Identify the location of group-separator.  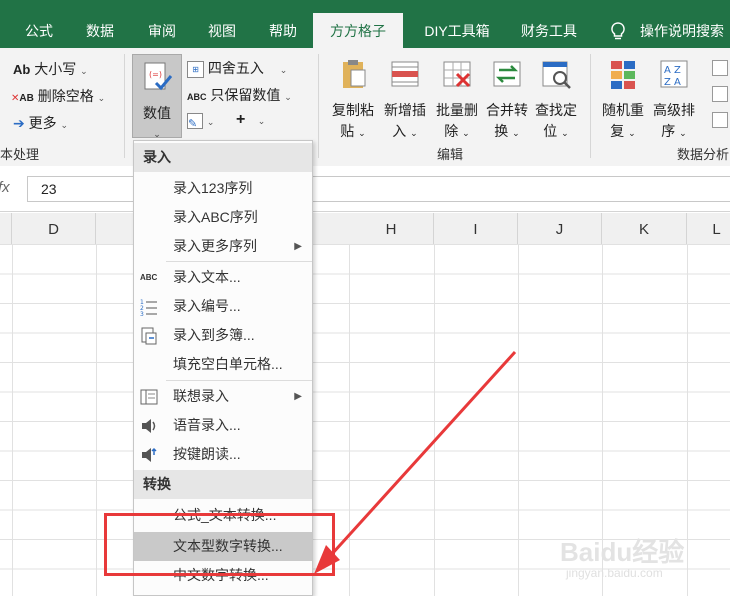
(124, 106).